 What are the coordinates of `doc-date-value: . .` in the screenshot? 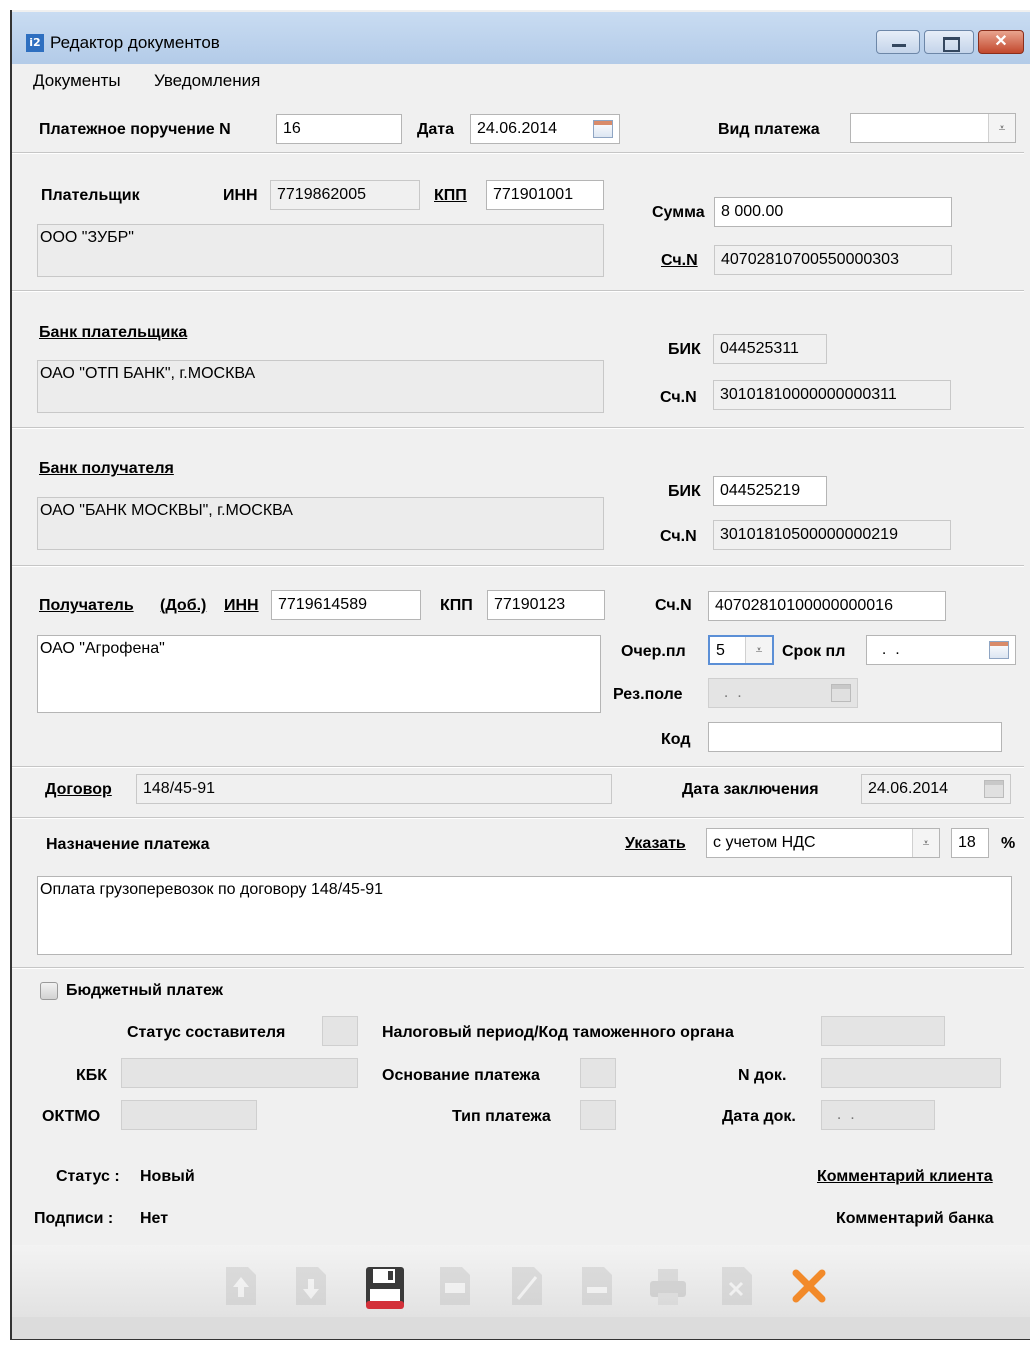 It's located at (841, 1114).